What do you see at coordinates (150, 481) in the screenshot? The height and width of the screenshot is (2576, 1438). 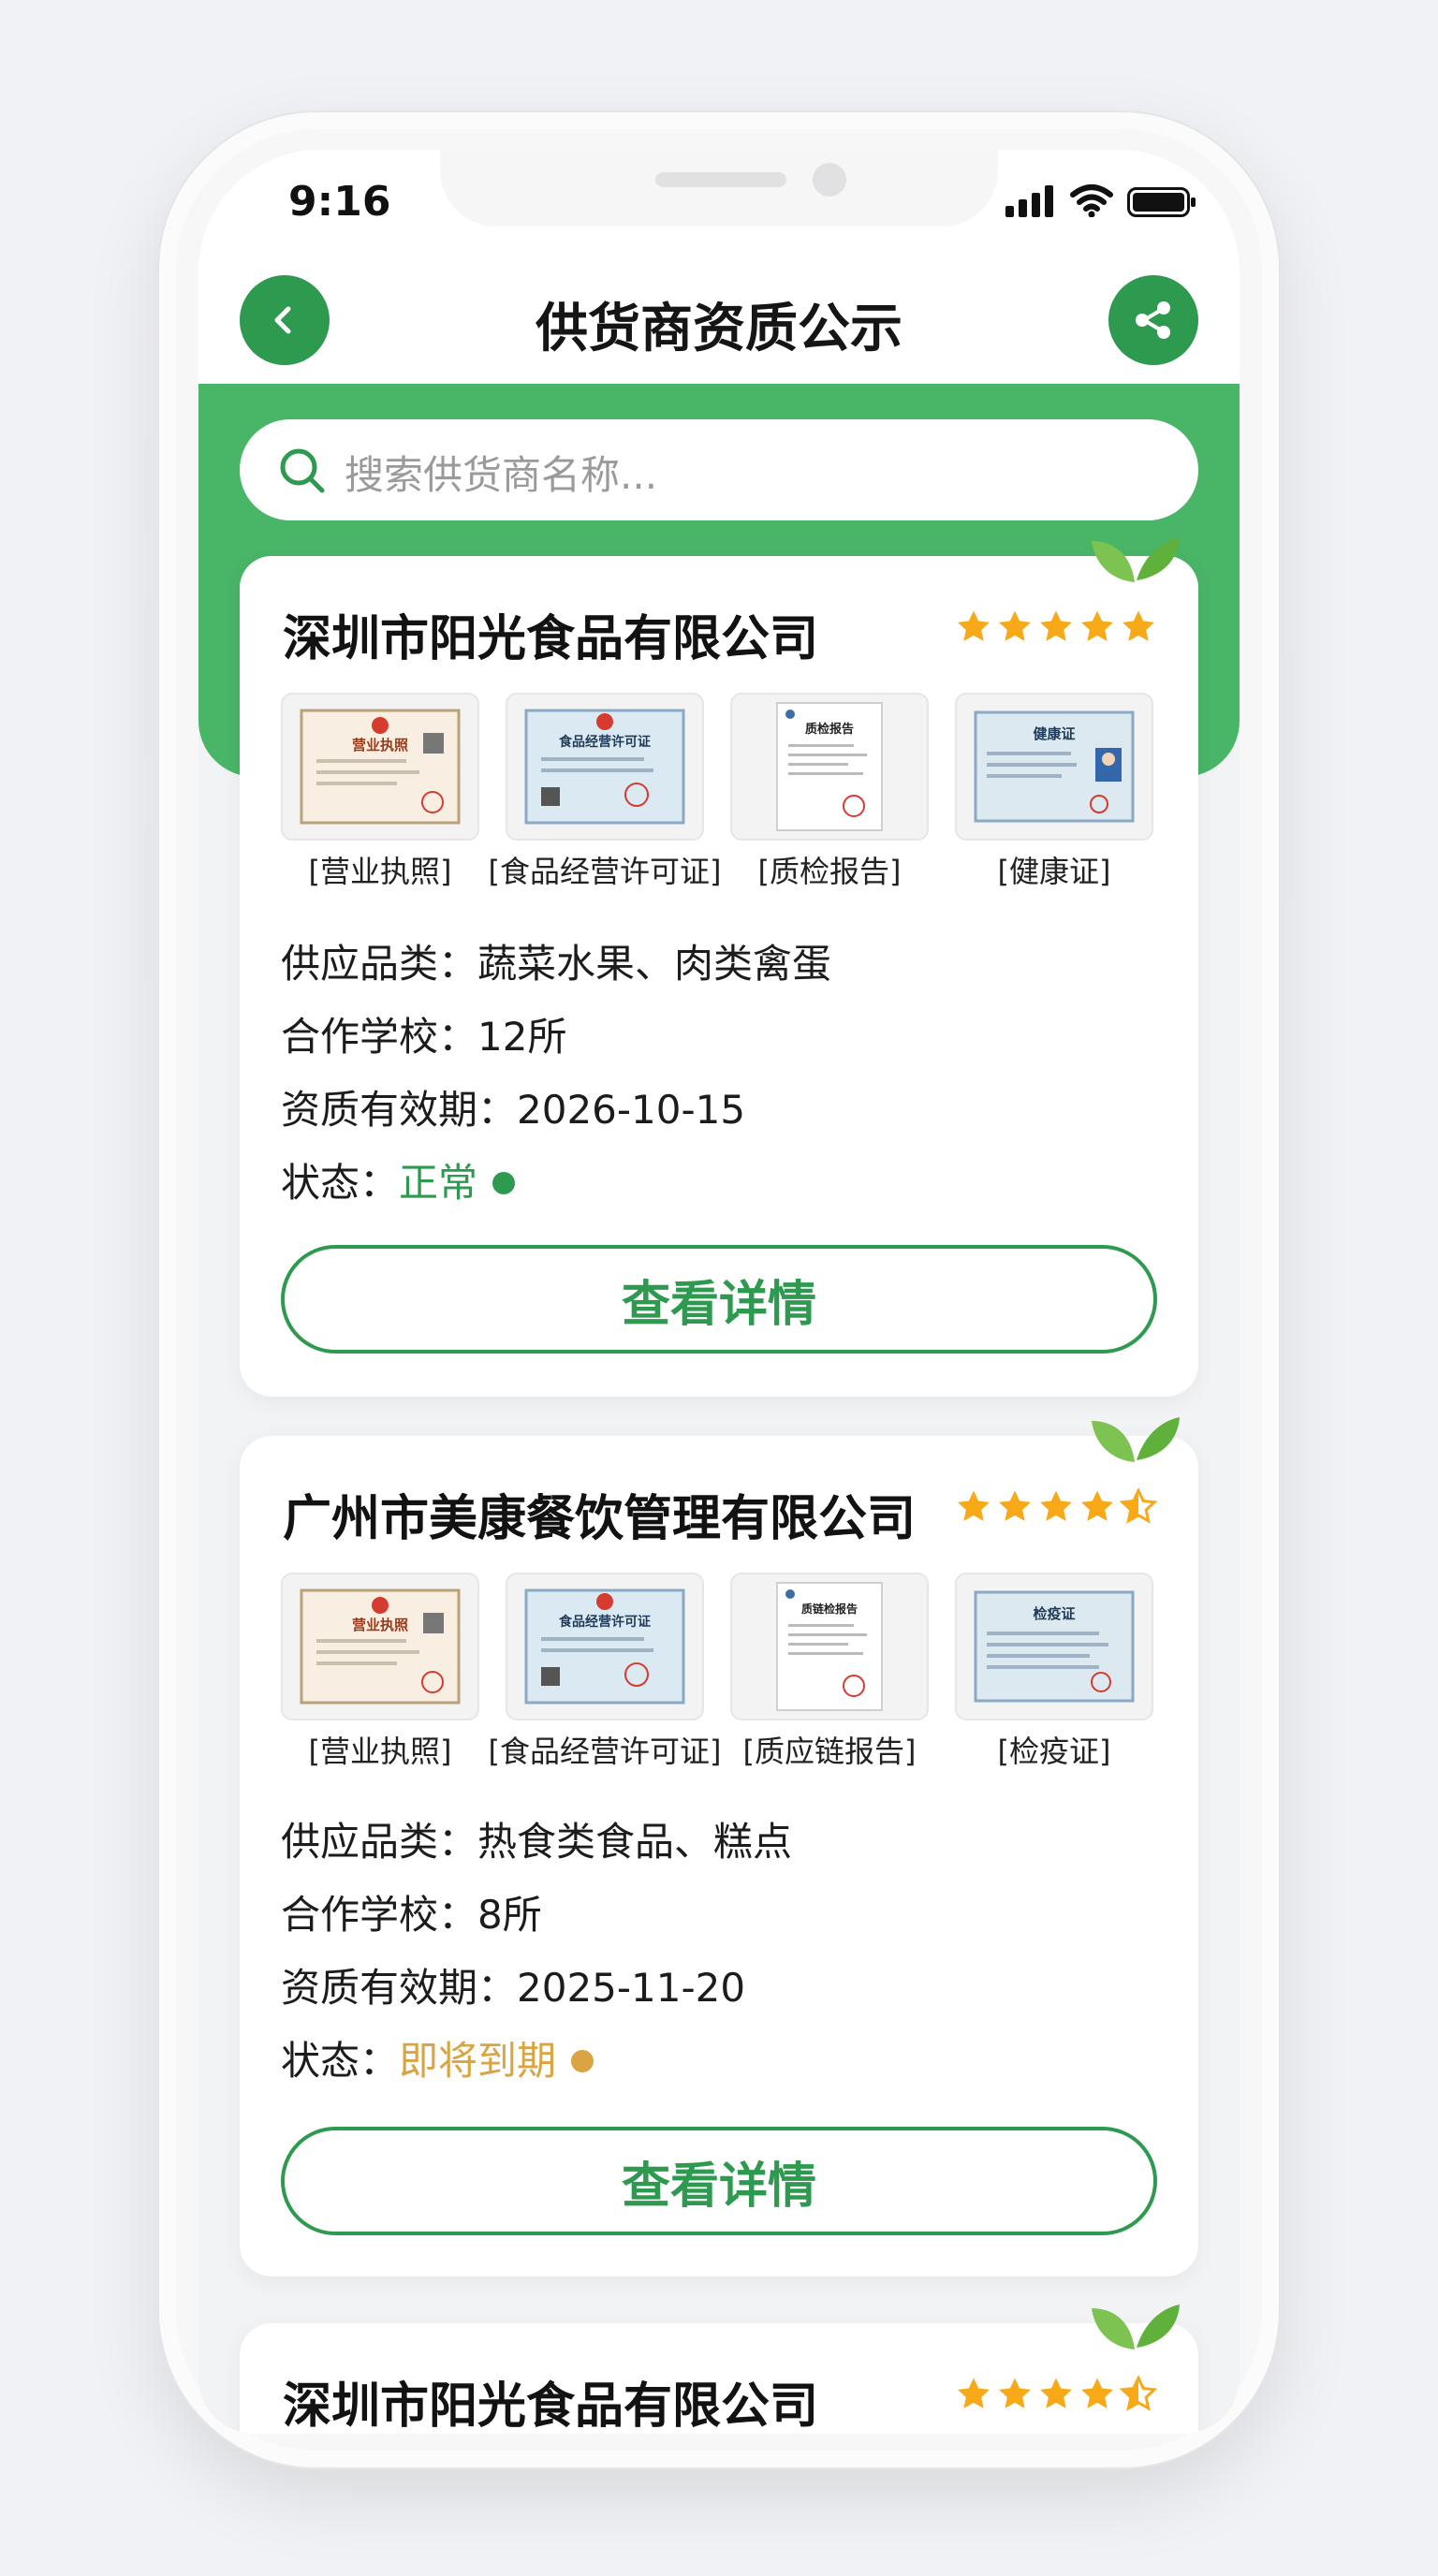 I see `mute-switch` at bounding box center [150, 481].